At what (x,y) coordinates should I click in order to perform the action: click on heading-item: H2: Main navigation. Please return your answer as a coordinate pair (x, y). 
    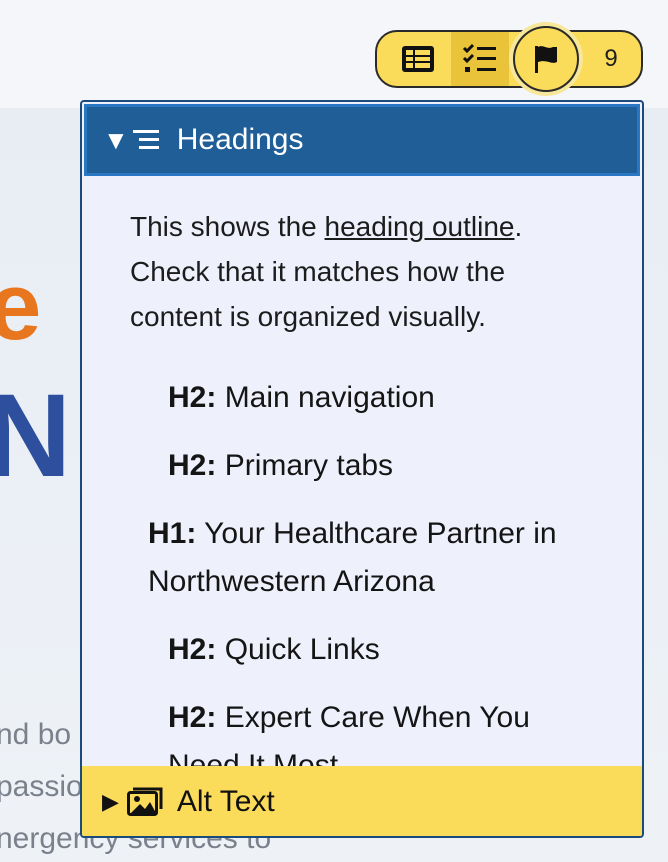
    Looking at the image, I should click on (301, 398).